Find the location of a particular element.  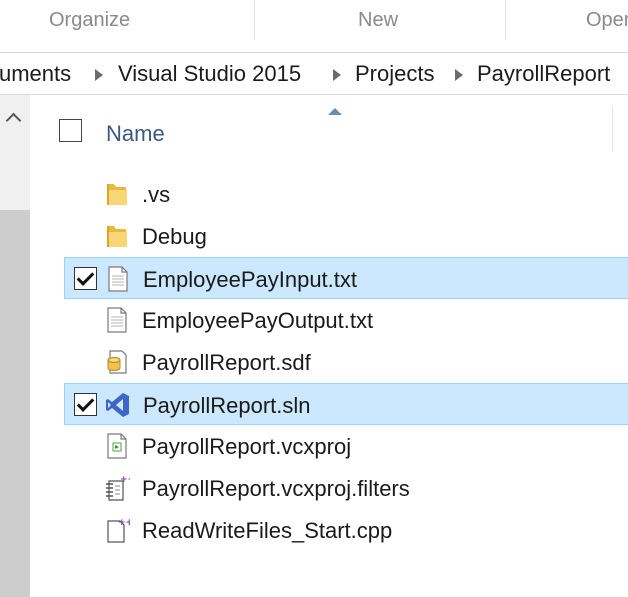

file-row-vs: .vs is located at coordinates (346, 194).